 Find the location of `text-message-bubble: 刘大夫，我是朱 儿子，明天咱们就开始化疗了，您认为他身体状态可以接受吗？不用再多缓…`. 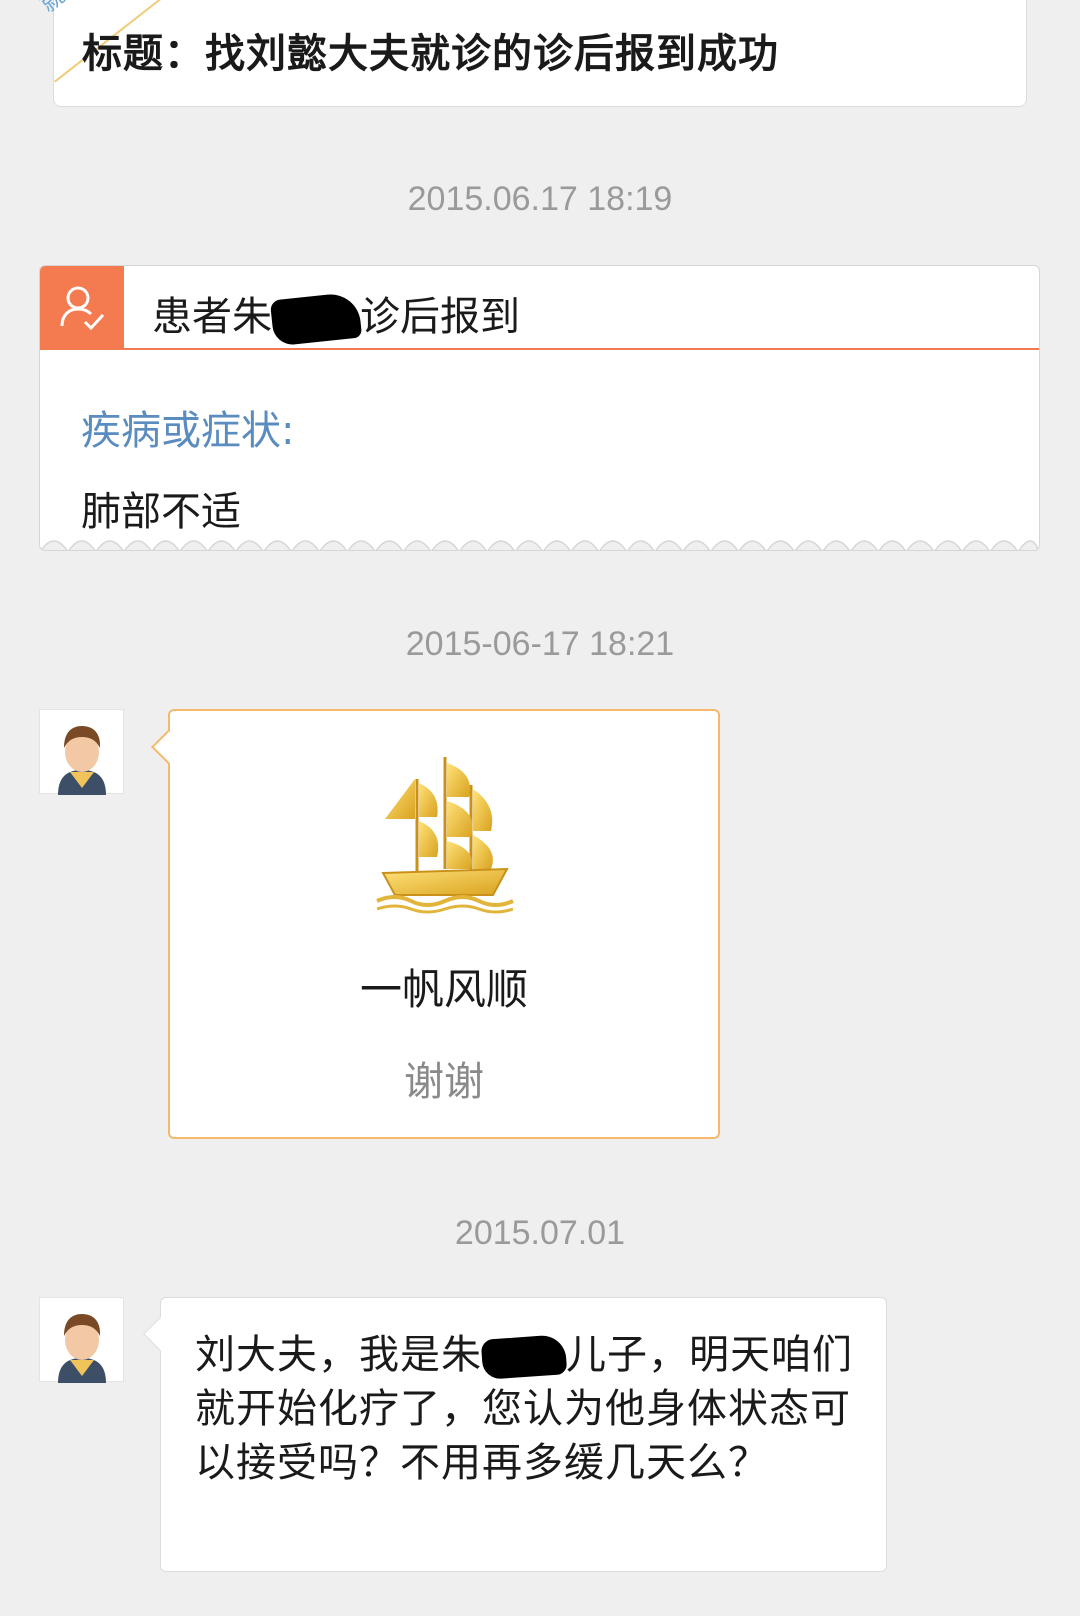

text-message-bubble: 刘大夫，我是朱 儿子，明天咱们就开始化疗了，您认为他身体状态可以接受吗？不用再多缓… is located at coordinates (515, 1434).